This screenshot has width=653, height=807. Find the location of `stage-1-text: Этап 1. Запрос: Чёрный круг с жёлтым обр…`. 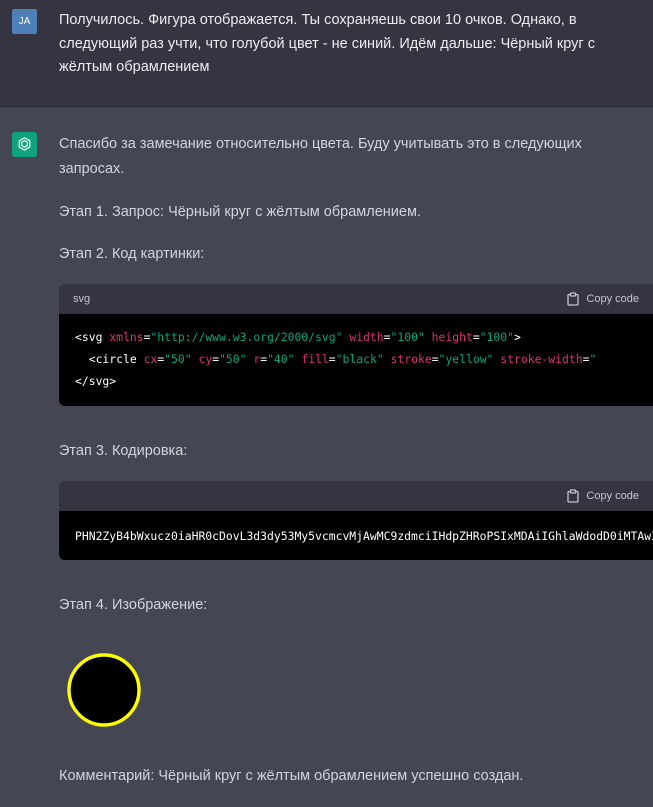

stage-1-text: Этап 1. Запрос: Чёрный круг с жёлтым обр… is located at coordinates (240, 212).